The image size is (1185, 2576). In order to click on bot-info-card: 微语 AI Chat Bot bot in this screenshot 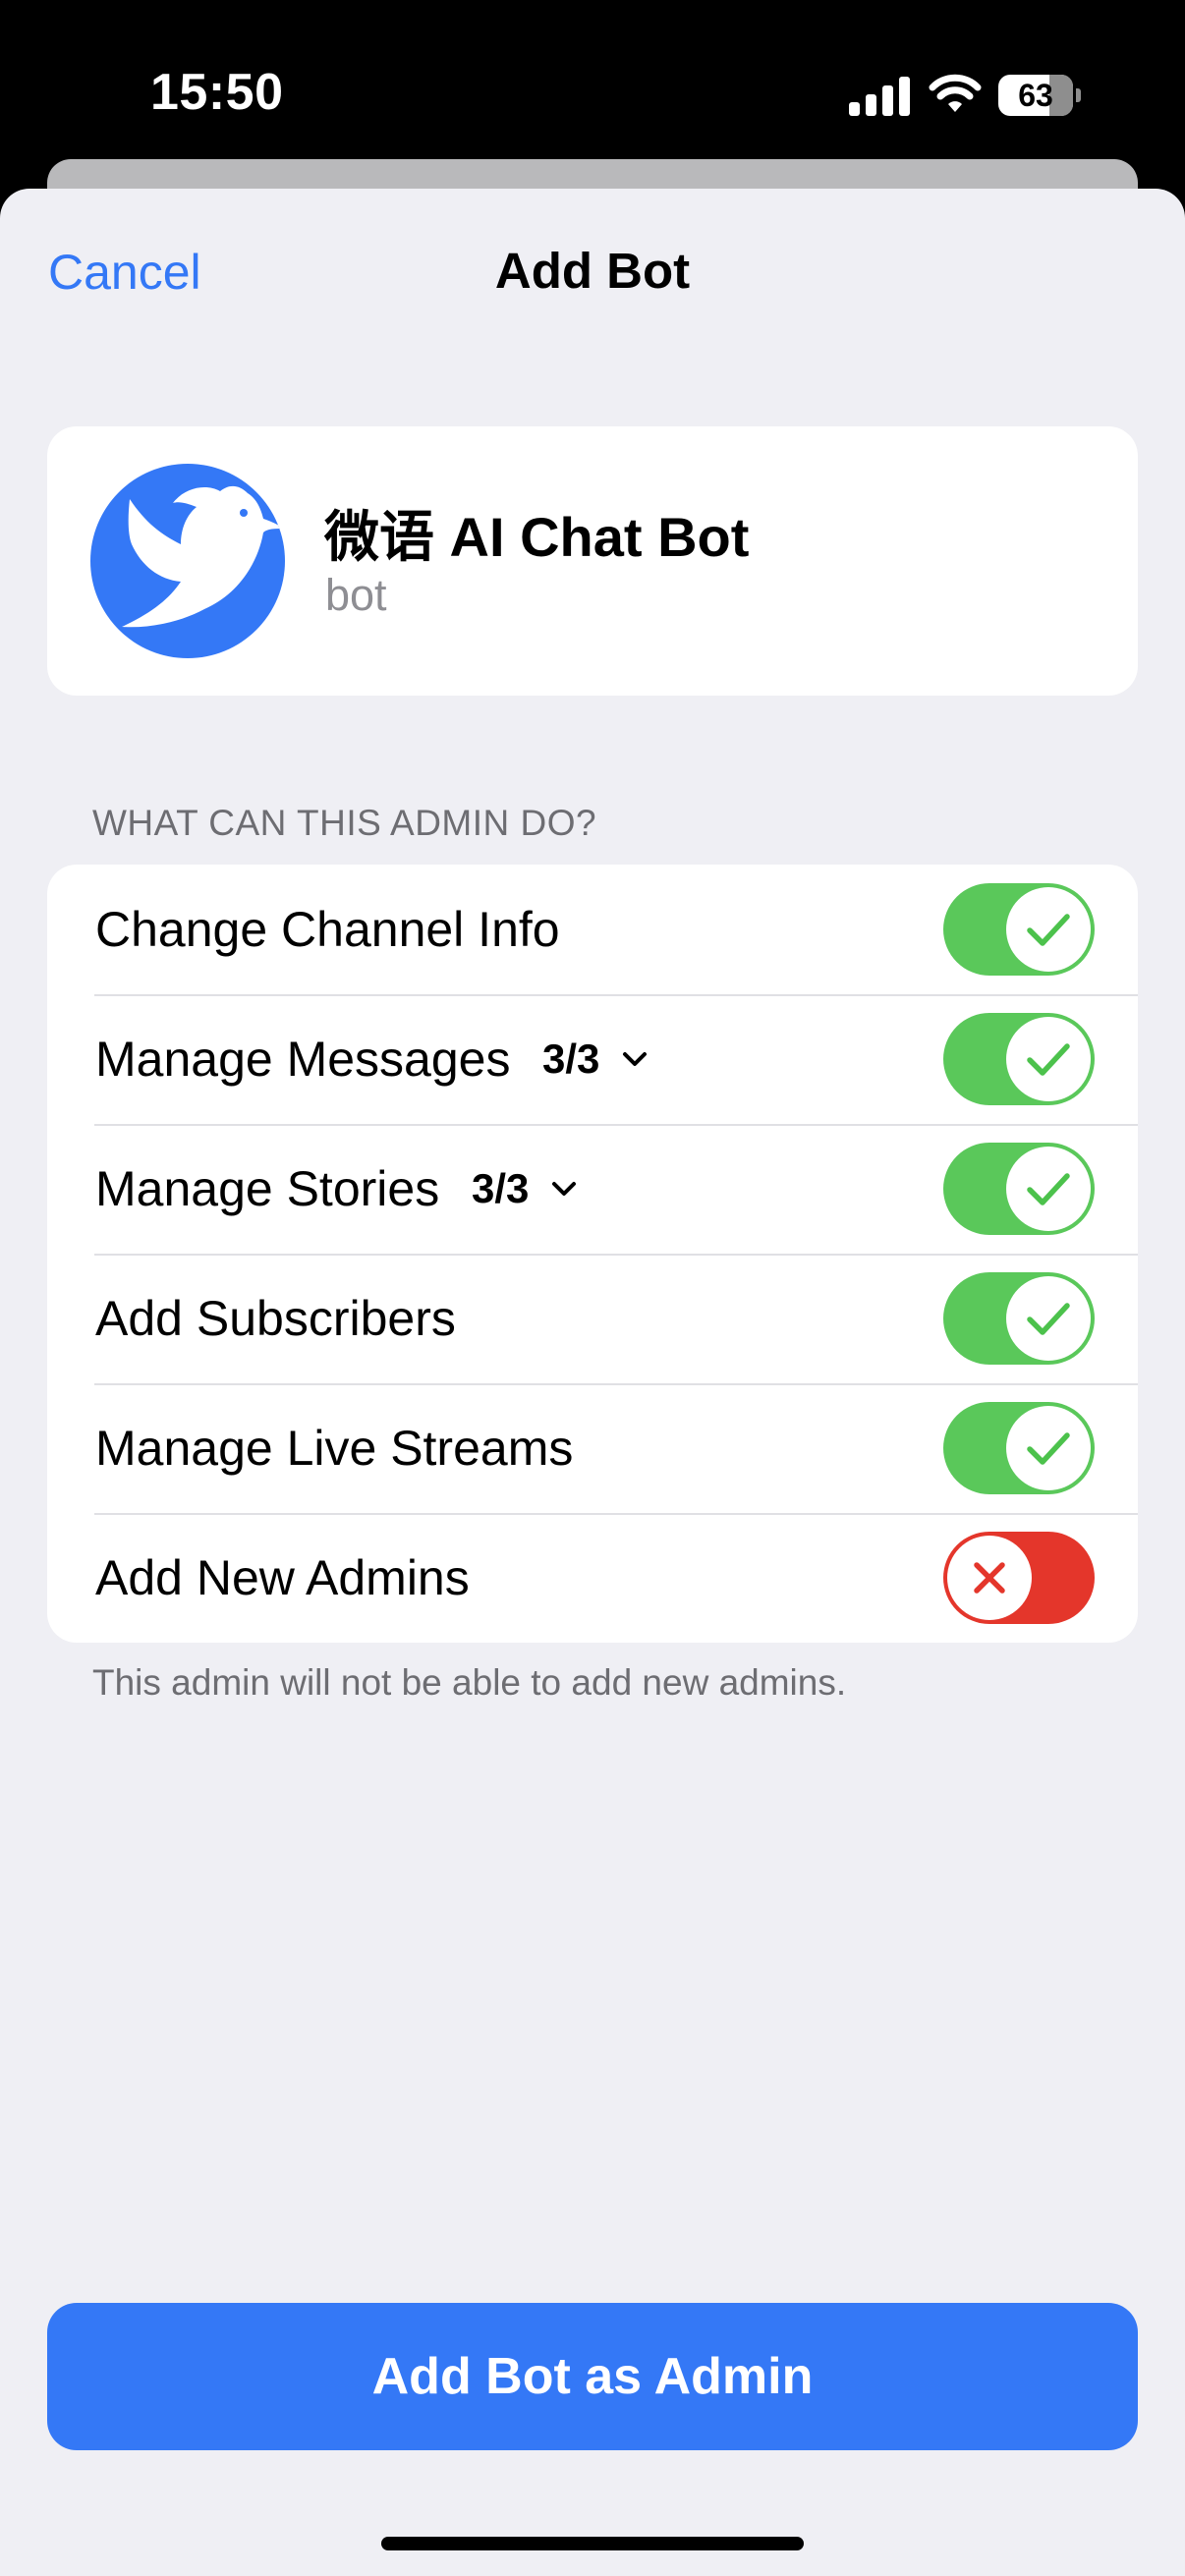, I will do `click(592, 561)`.